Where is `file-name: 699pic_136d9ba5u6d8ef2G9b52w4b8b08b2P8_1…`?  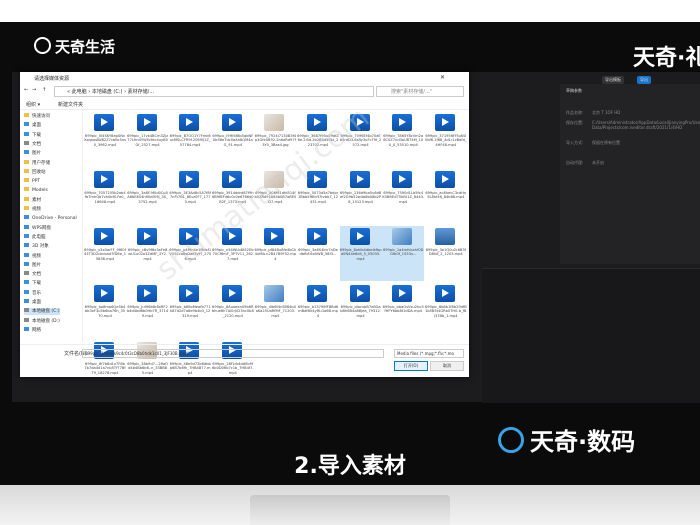 file-name: 699pic_136d9ba5u6d8ef2G9b52w4b8b08b2P8_1… is located at coordinates (360, 197).